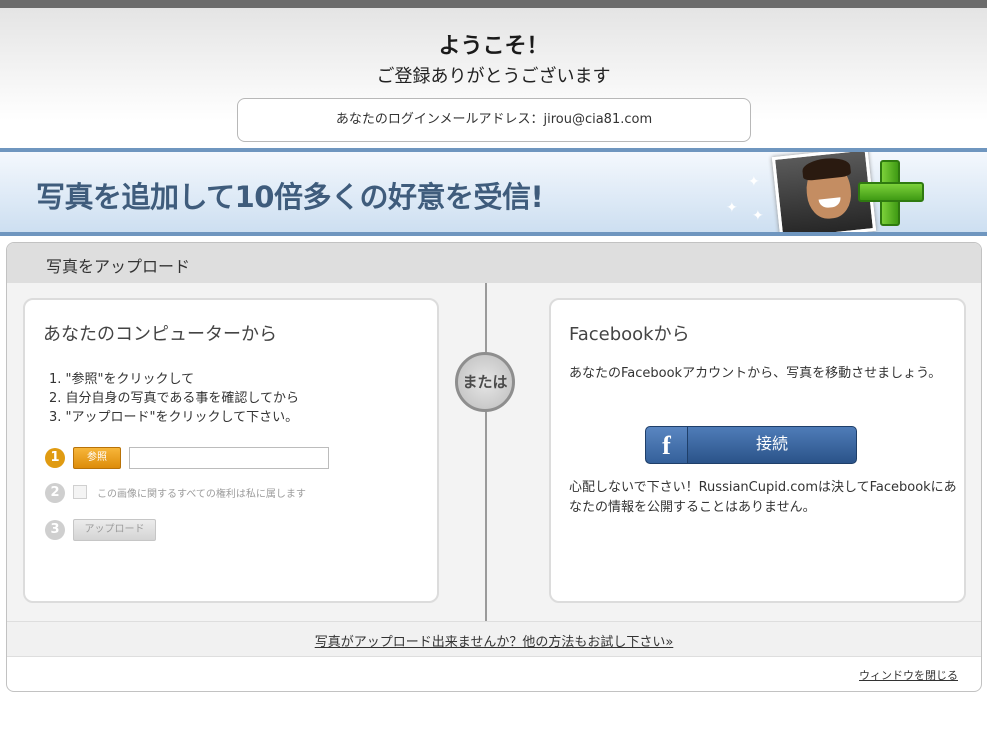 Image resolution: width=987 pixels, height=756 pixels. I want to click on alternative-methods-link: 写真がアップロード出来ませんか？他の方法もお試し下さい», so click(494, 640).